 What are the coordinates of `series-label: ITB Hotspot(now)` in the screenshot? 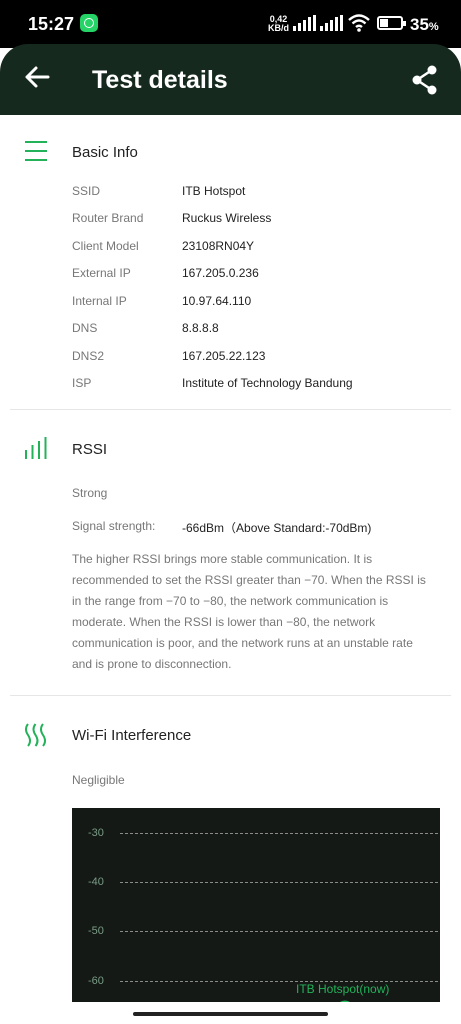 It's located at (343, 989).